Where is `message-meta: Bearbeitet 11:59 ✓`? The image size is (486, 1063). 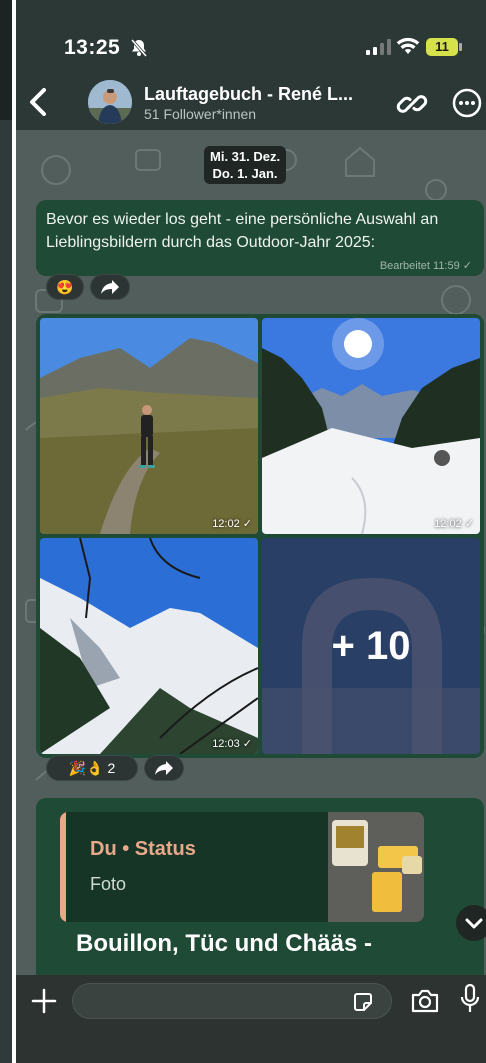 message-meta: Bearbeitet 11:59 ✓ is located at coordinates (425, 266).